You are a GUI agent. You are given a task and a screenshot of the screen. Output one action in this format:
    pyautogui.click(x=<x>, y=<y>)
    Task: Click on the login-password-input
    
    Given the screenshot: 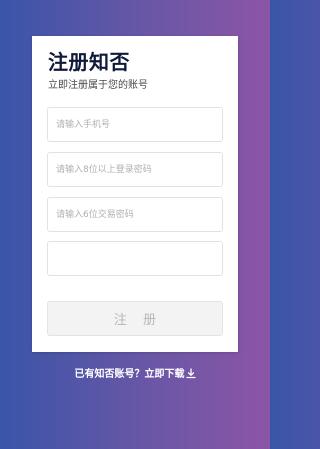 What is the action you would take?
    pyautogui.click(x=135, y=169)
    